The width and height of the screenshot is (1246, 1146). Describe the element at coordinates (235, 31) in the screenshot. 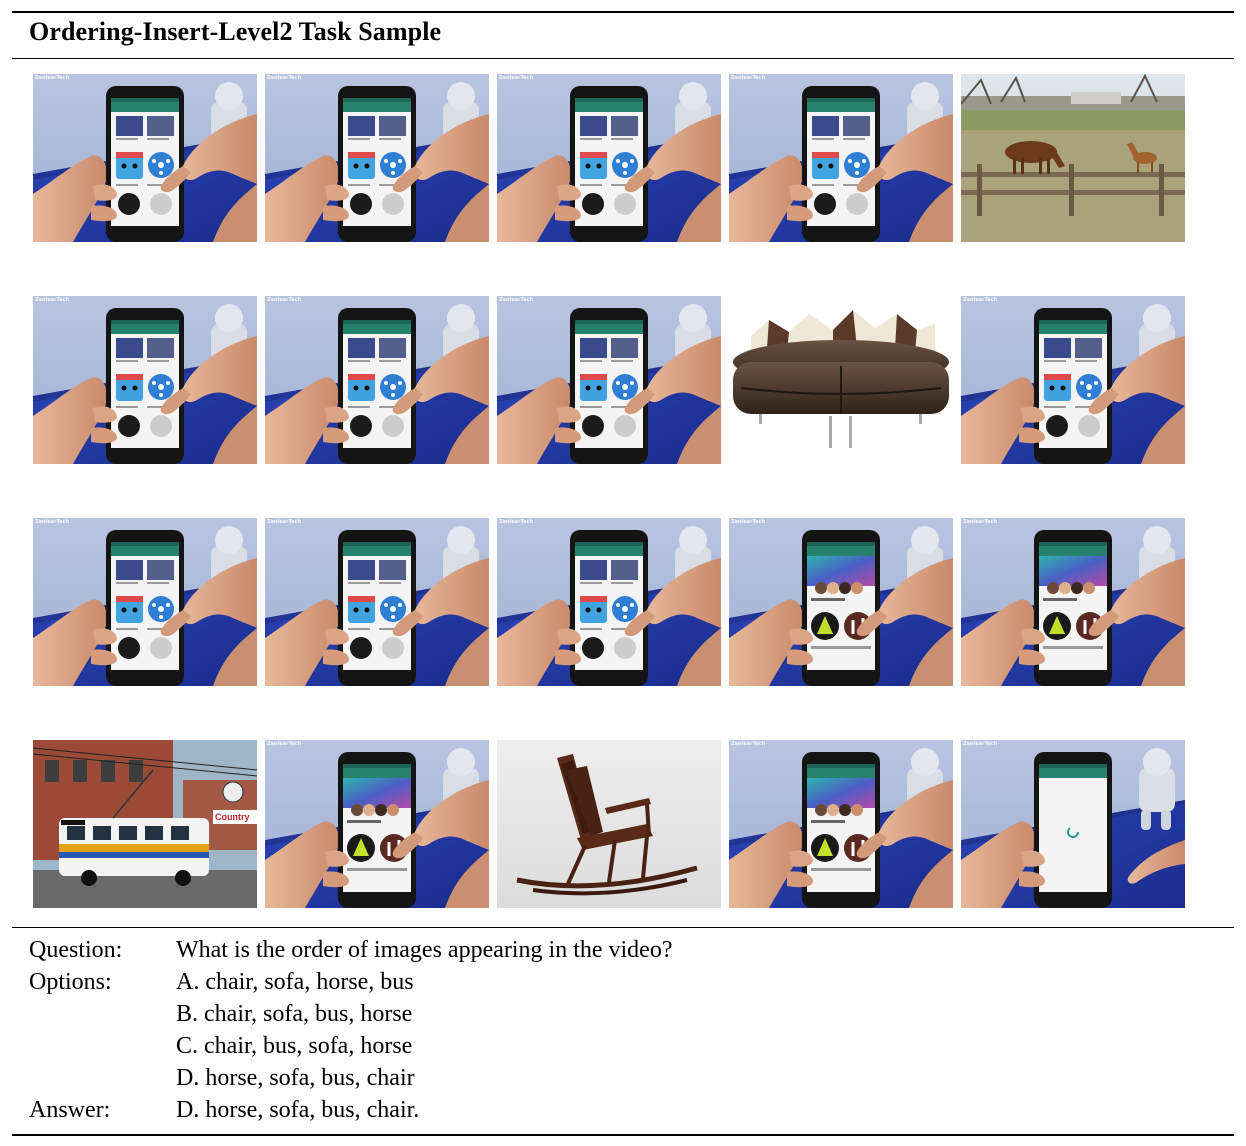

I see `table-title: Ordering-Insert-Level2 Task Sample` at that location.